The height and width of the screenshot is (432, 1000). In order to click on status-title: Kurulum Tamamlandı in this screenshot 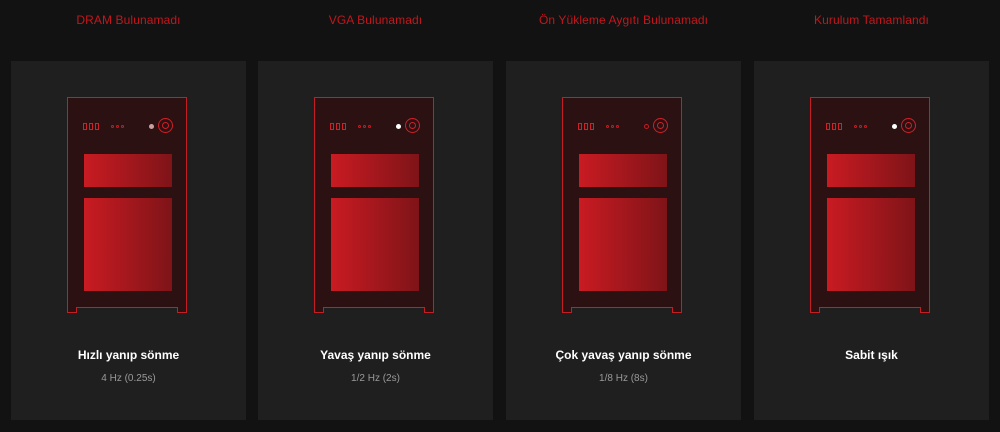, I will do `click(871, 20)`.